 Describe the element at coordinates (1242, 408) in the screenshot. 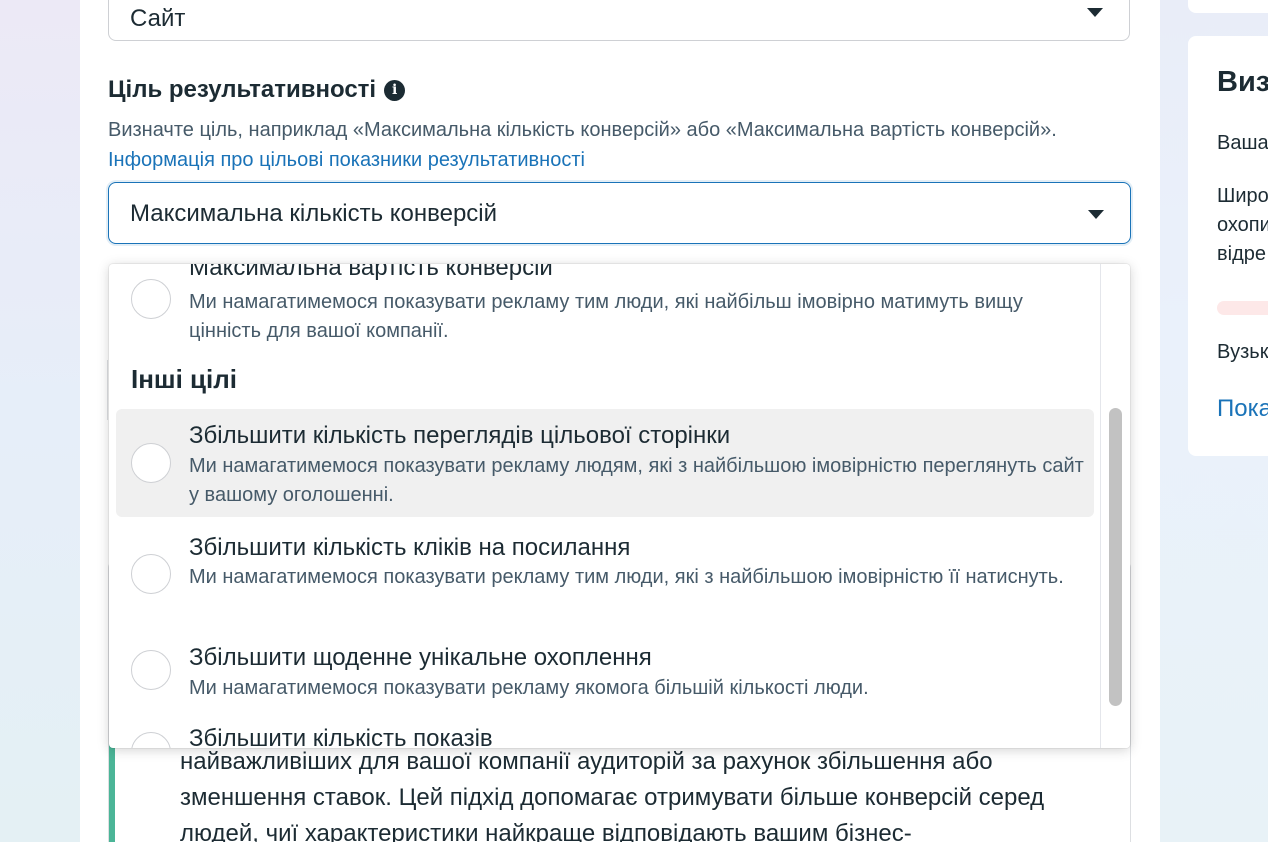

I see `audience-card-link: Пока` at that location.